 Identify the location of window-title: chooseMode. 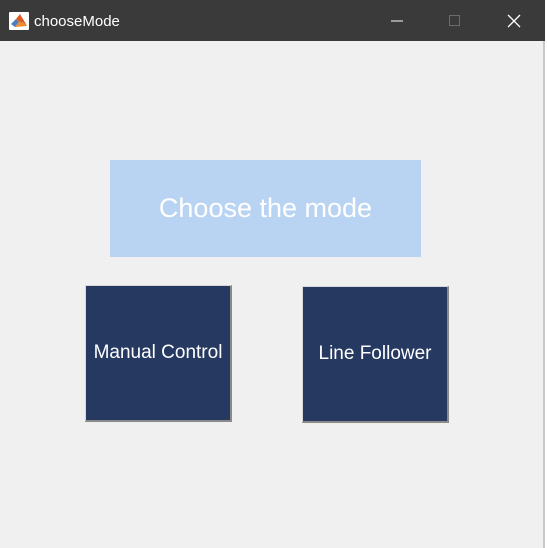
(77, 21).